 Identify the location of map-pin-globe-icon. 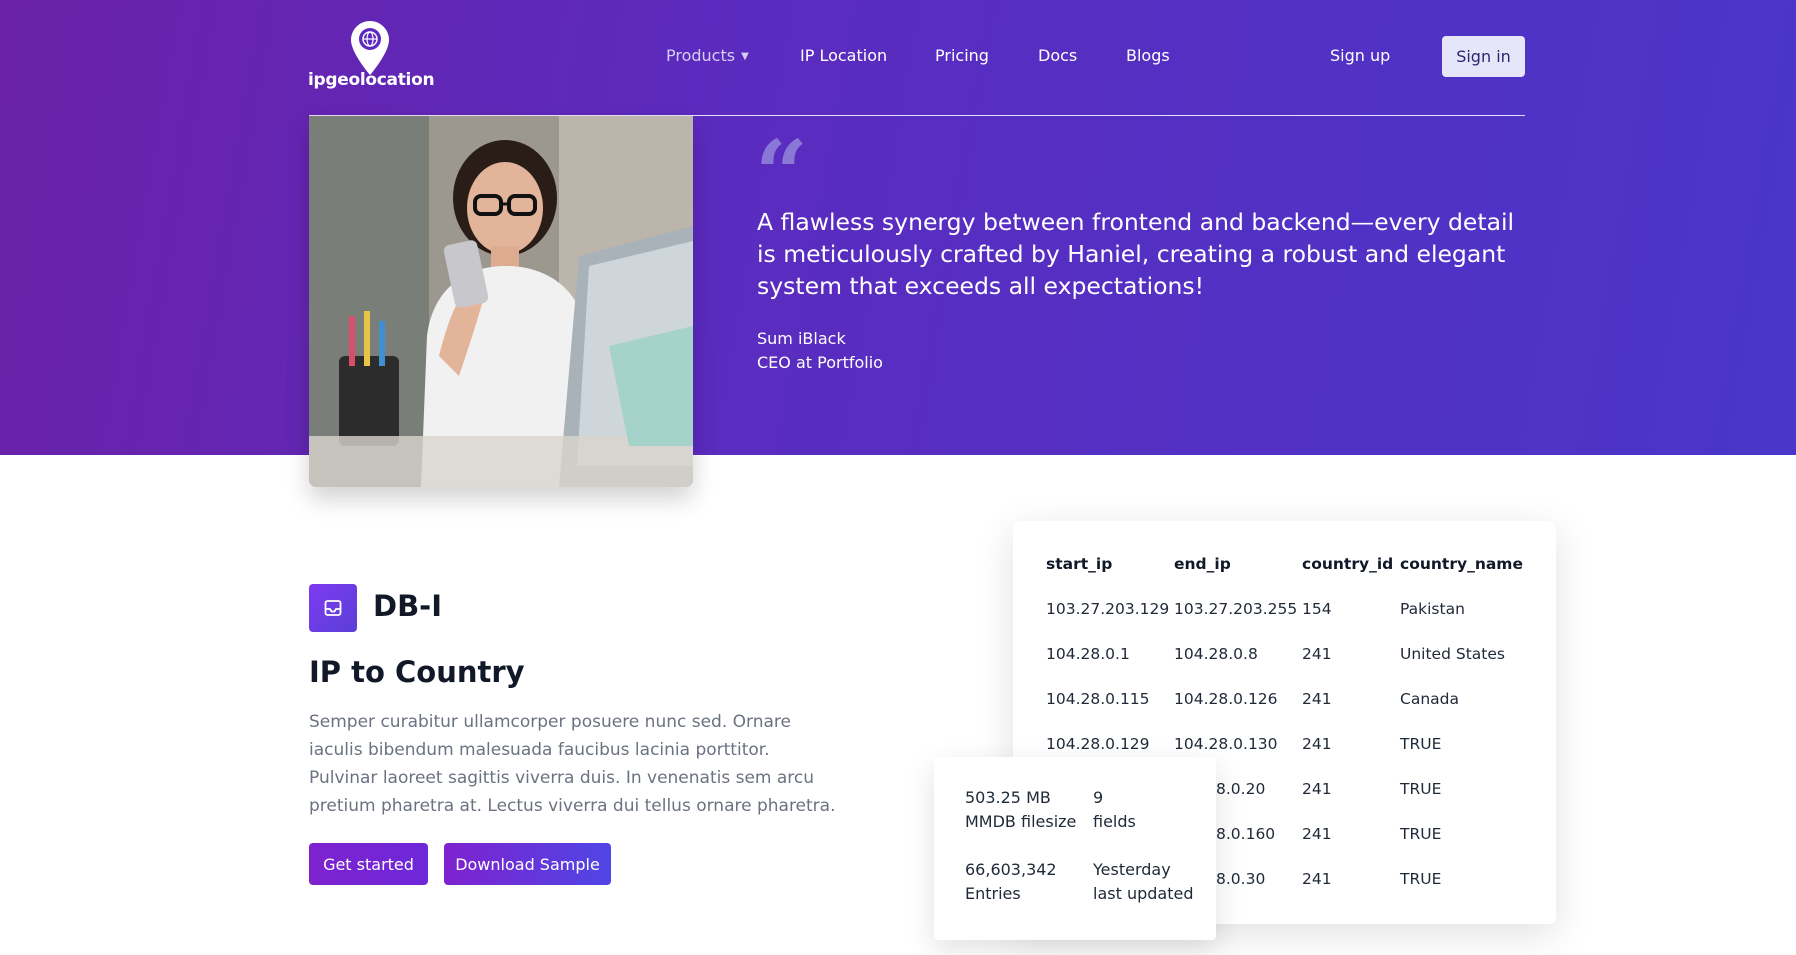
(370, 48).